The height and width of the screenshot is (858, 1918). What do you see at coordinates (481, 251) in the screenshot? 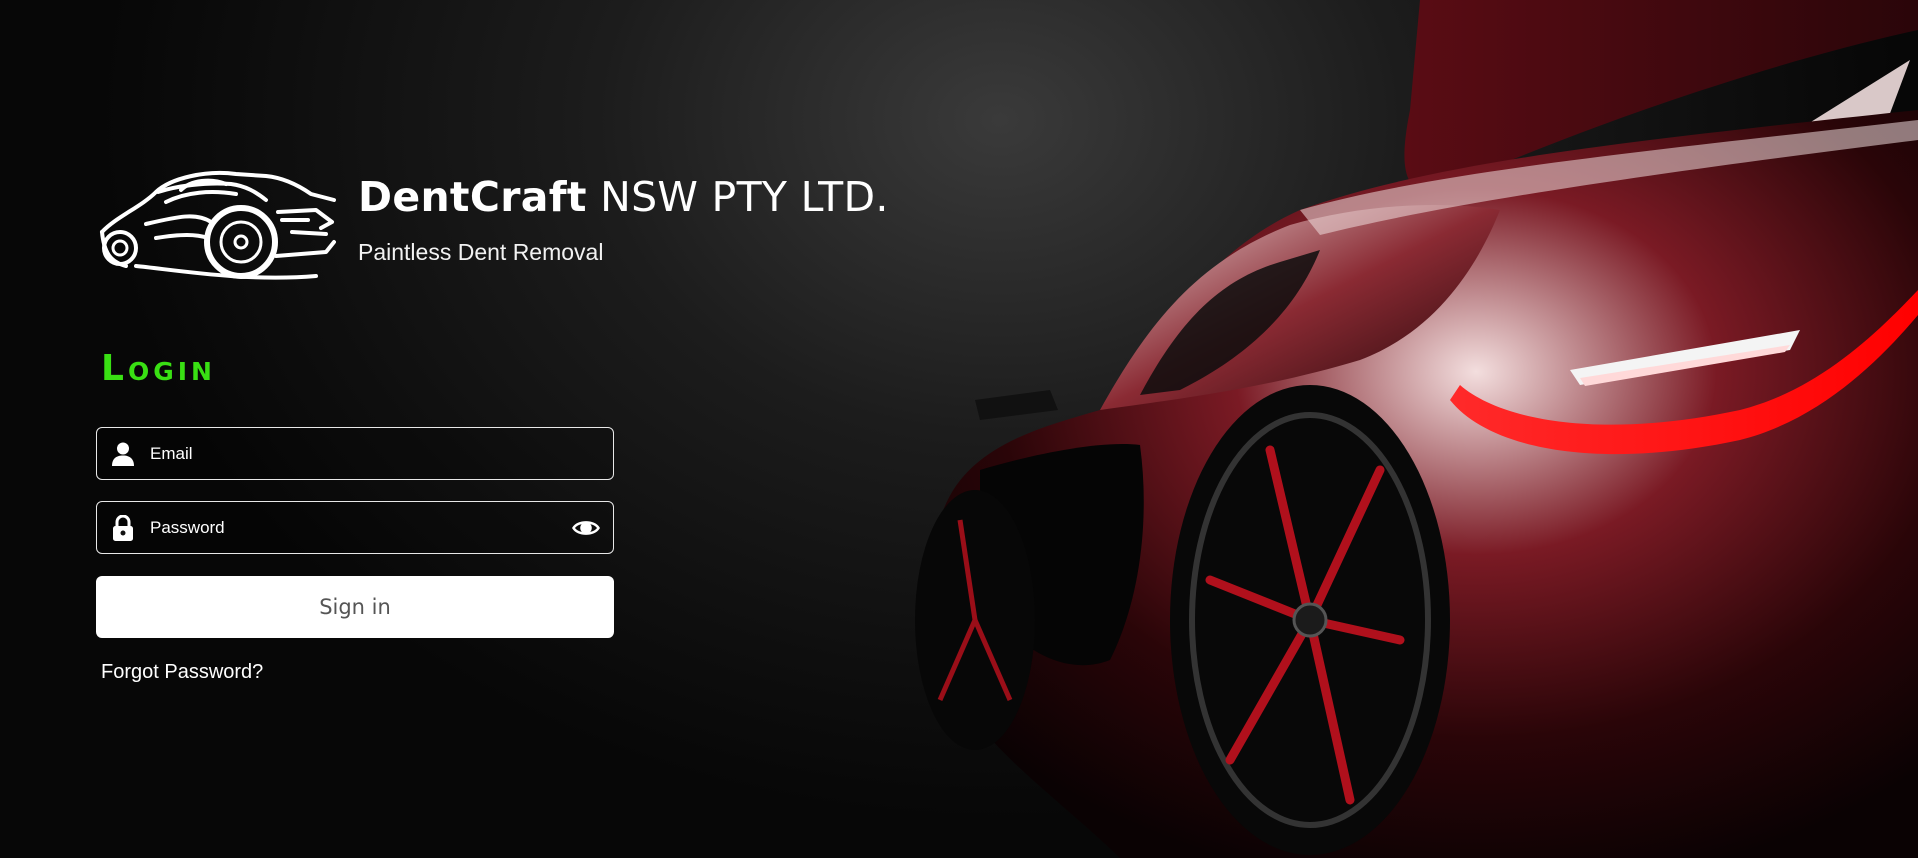
I see `company-tagline: Paintless Dent Removal` at bounding box center [481, 251].